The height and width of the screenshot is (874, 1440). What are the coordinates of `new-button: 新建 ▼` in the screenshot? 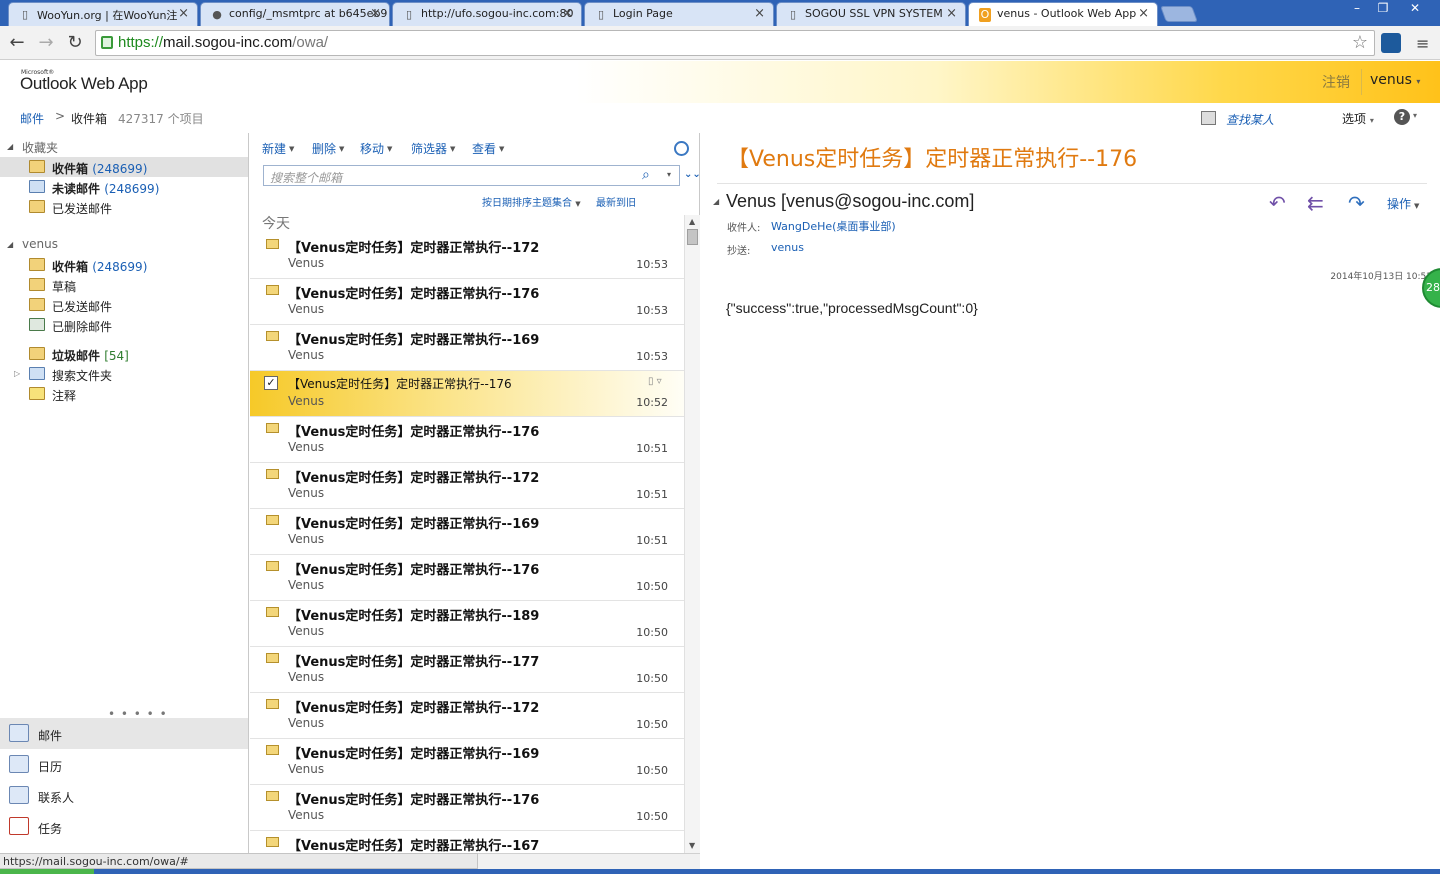 It's located at (278, 148).